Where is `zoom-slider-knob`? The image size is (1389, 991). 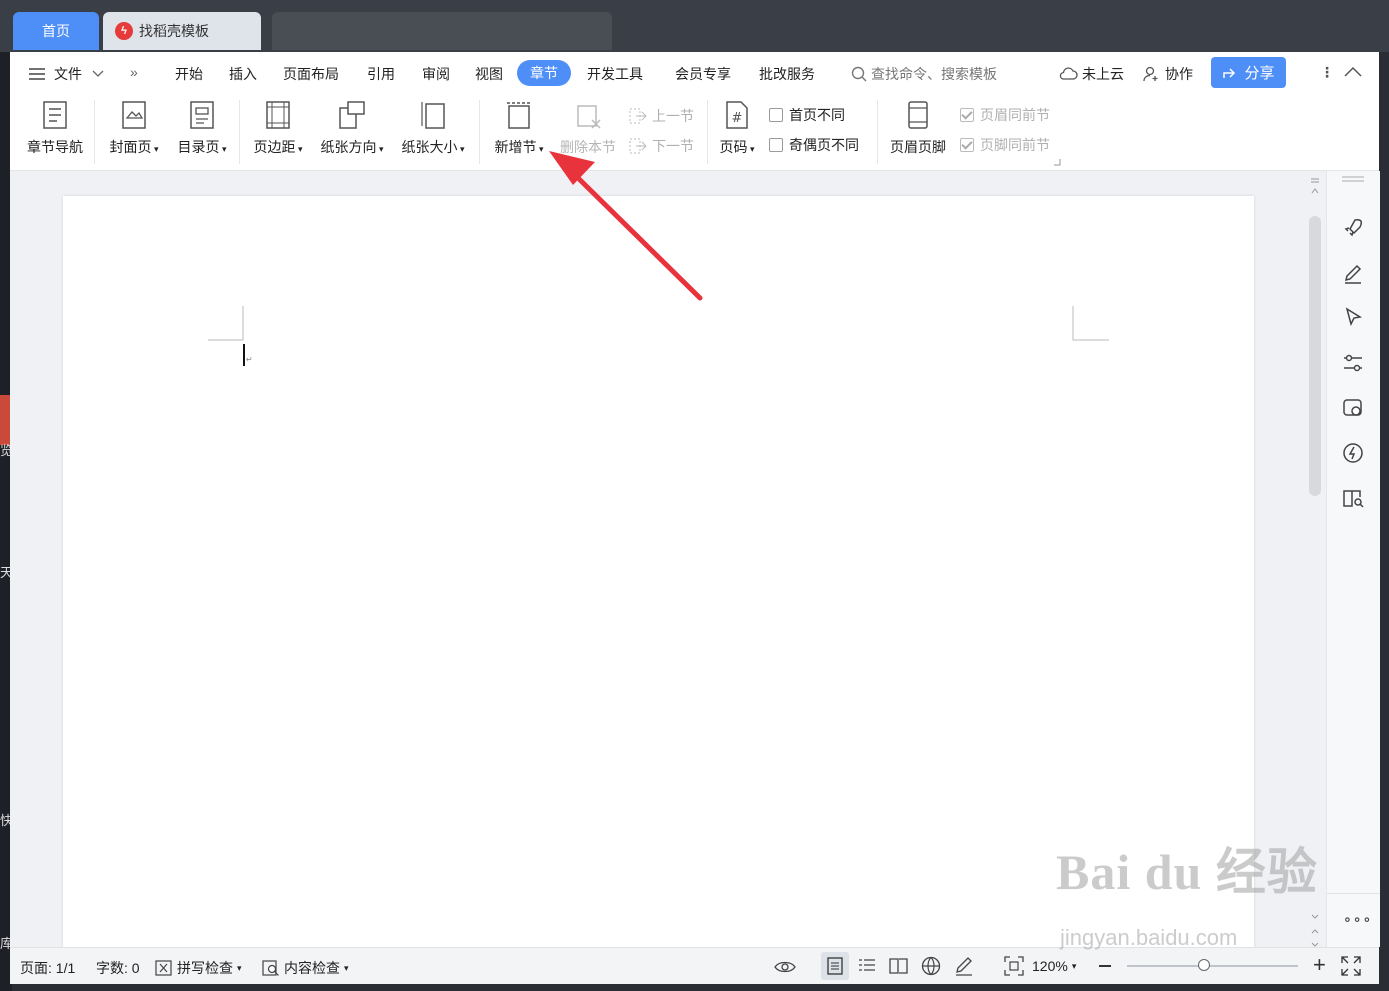 zoom-slider-knob is located at coordinates (1204, 965).